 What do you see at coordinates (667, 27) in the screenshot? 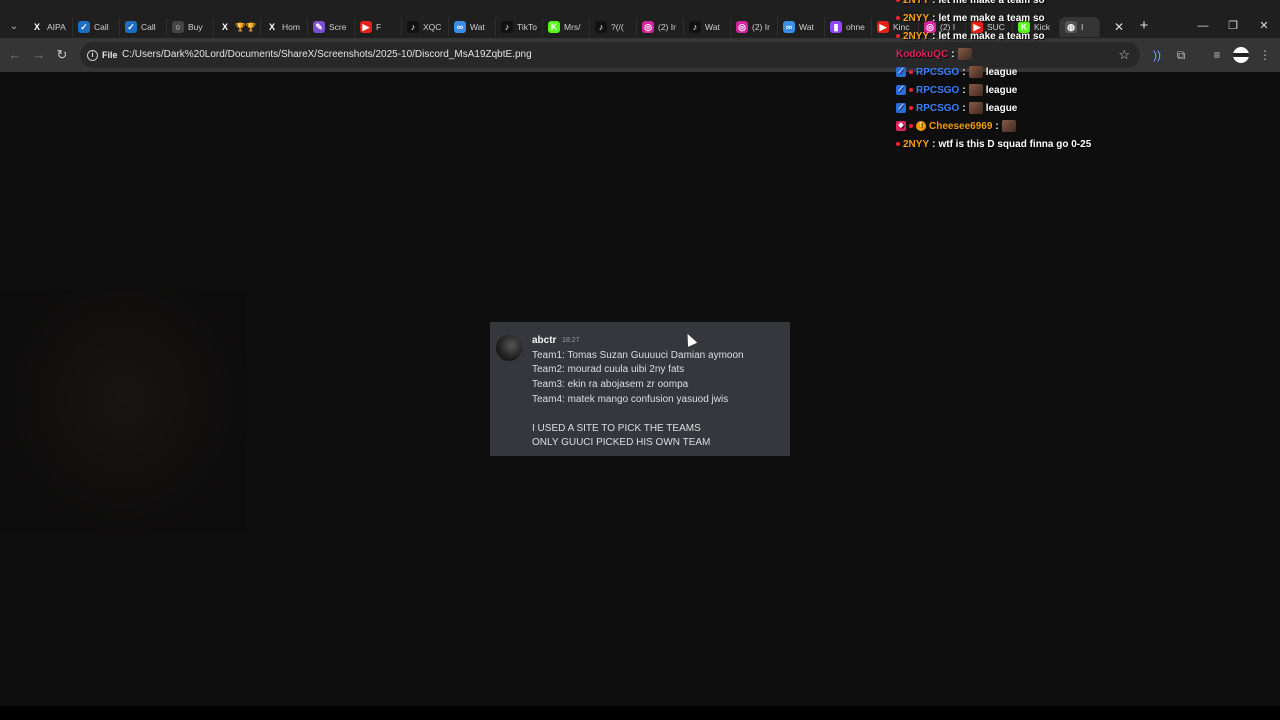
I see `tab-title: (2) Ir` at bounding box center [667, 27].